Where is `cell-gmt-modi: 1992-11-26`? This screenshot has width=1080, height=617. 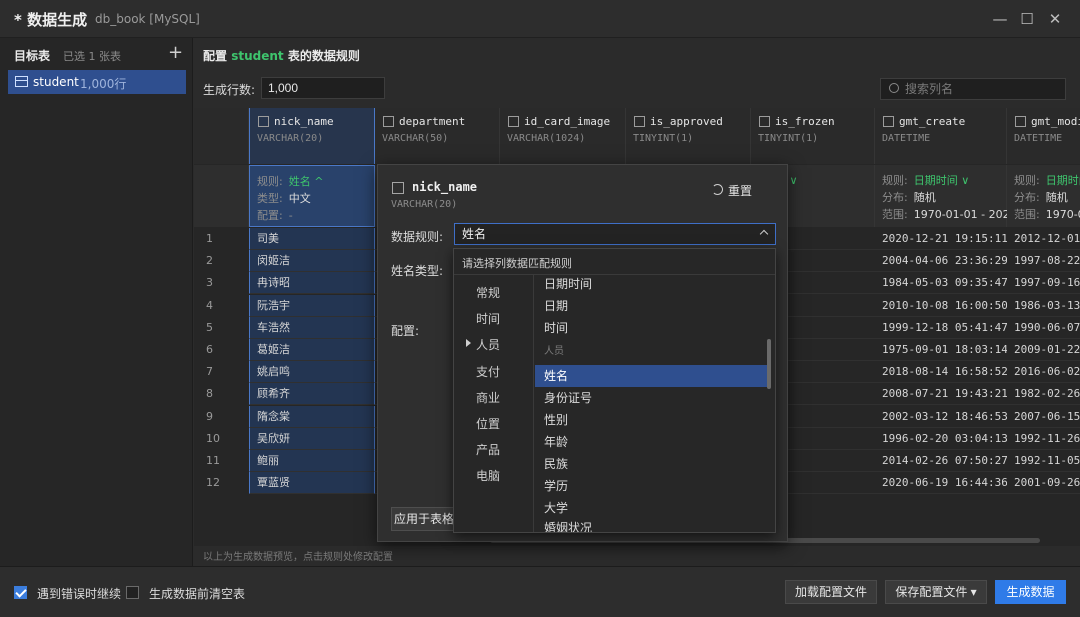 cell-gmt-modi: 1992-11-26 is located at coordinates (1043, 439).